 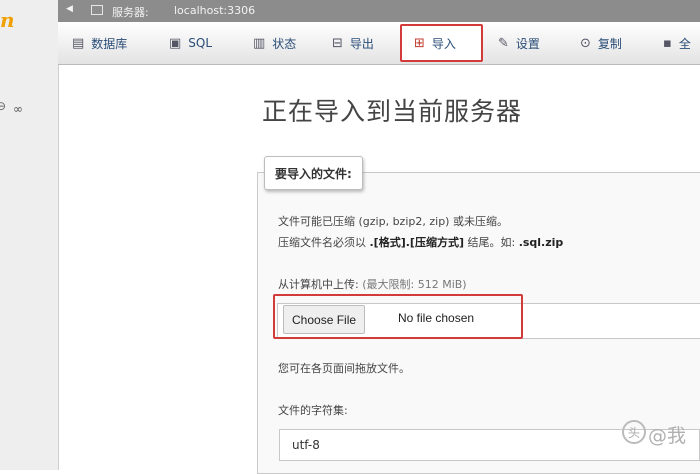 What do you see at coordinates (398, 316) in the screenshot?
I see `highlight-frame` at bounding box center [398, 316].